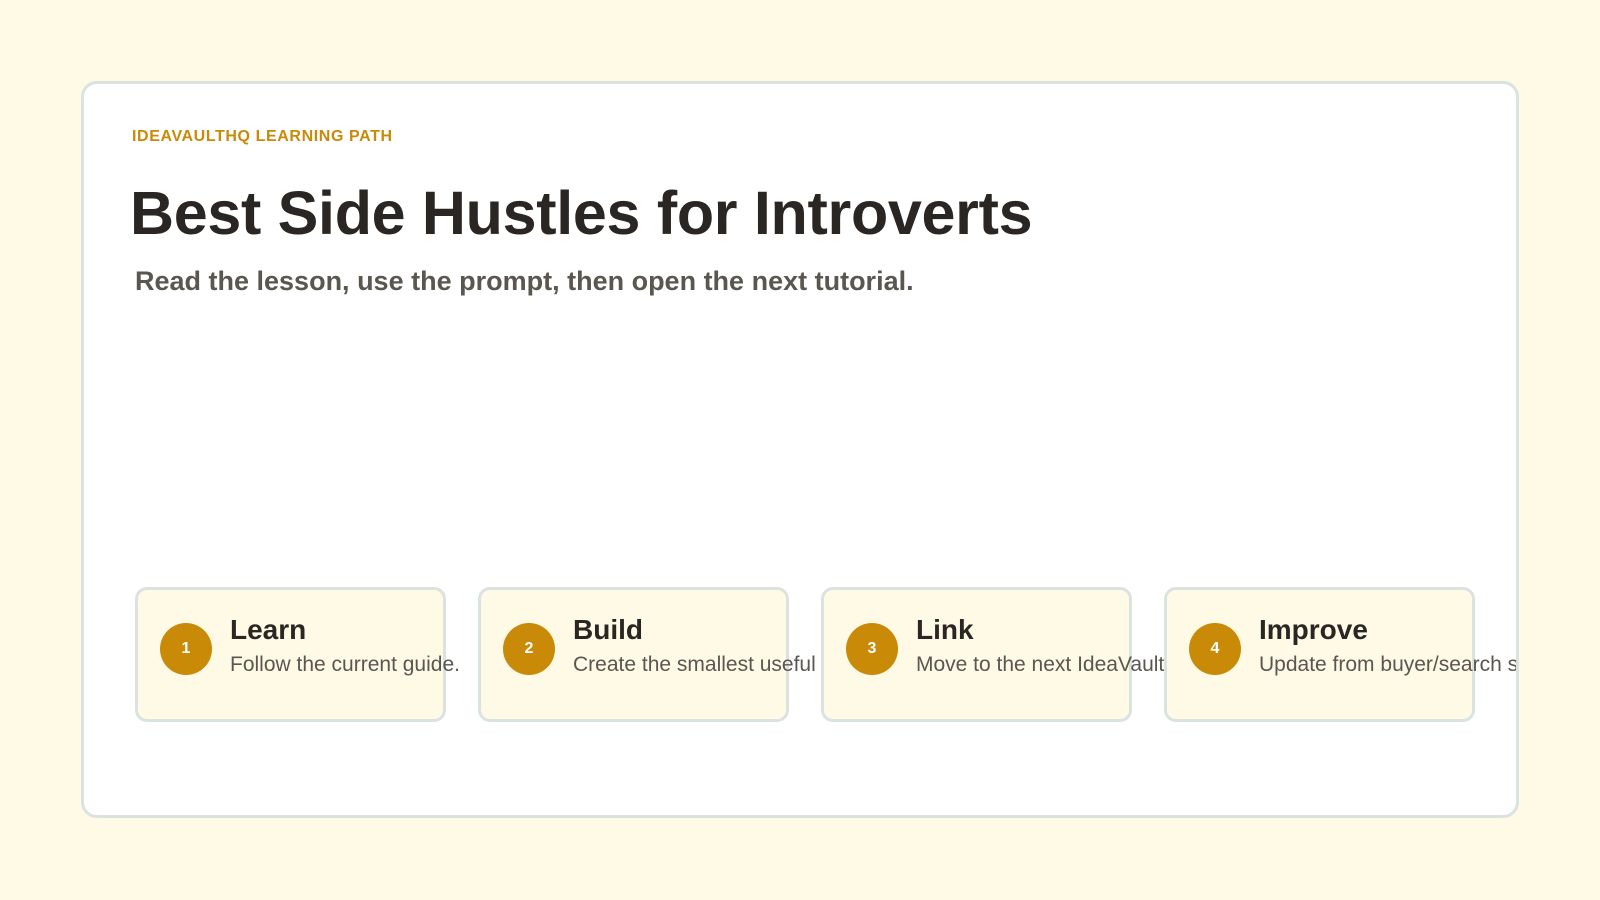  I want to click on step-description: Follow the current guide., so click(345, 664).